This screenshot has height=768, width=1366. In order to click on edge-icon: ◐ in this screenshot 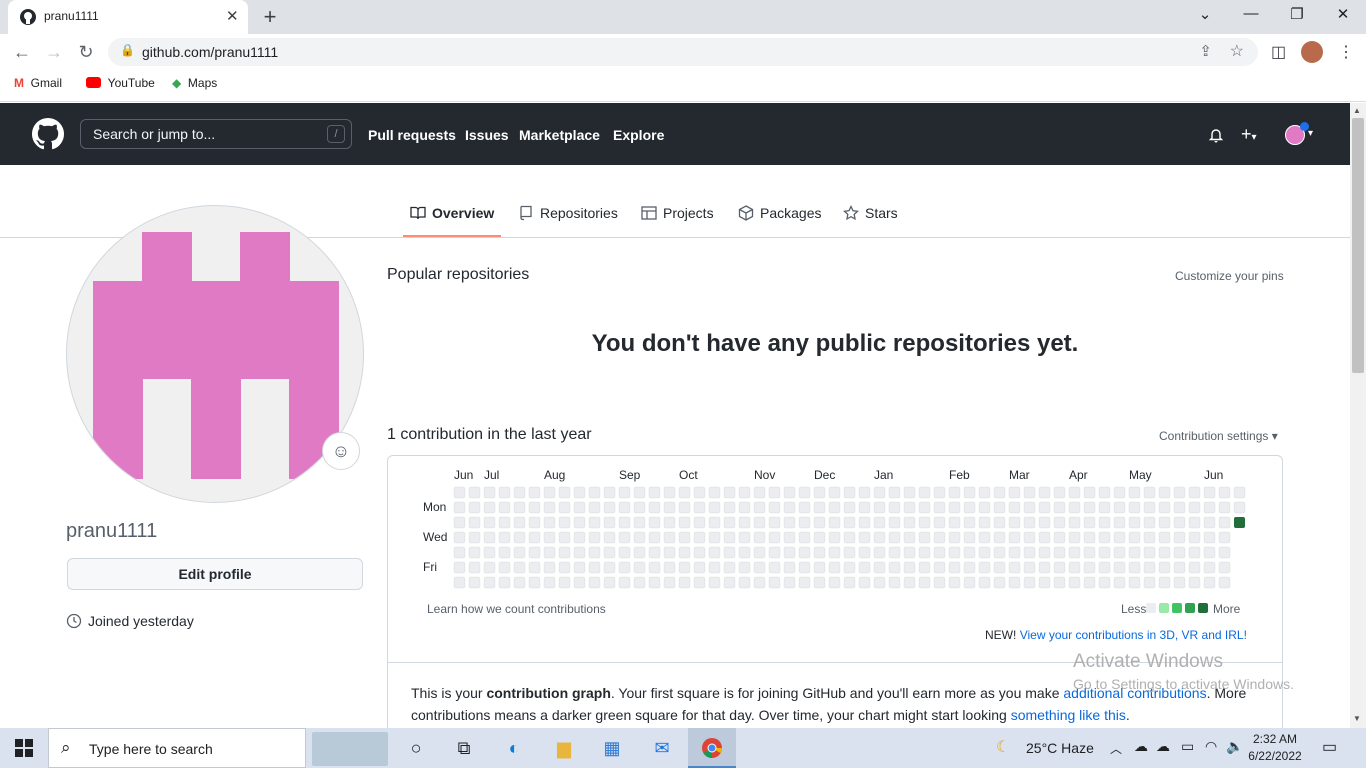, I will do `click(514, 748)`.